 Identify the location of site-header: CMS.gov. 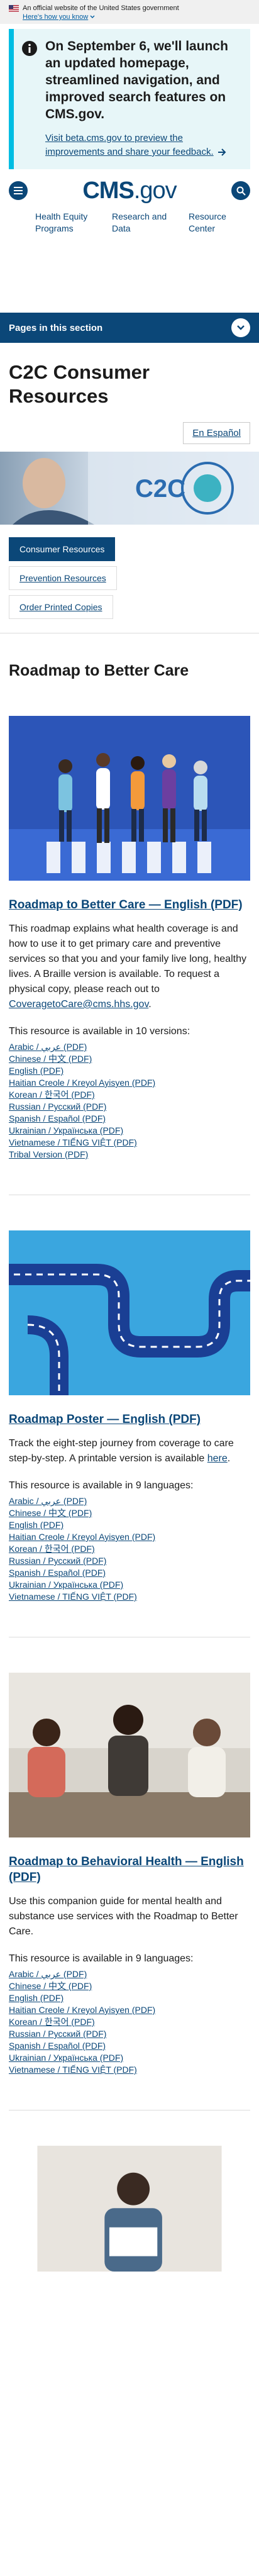
(129, 186).